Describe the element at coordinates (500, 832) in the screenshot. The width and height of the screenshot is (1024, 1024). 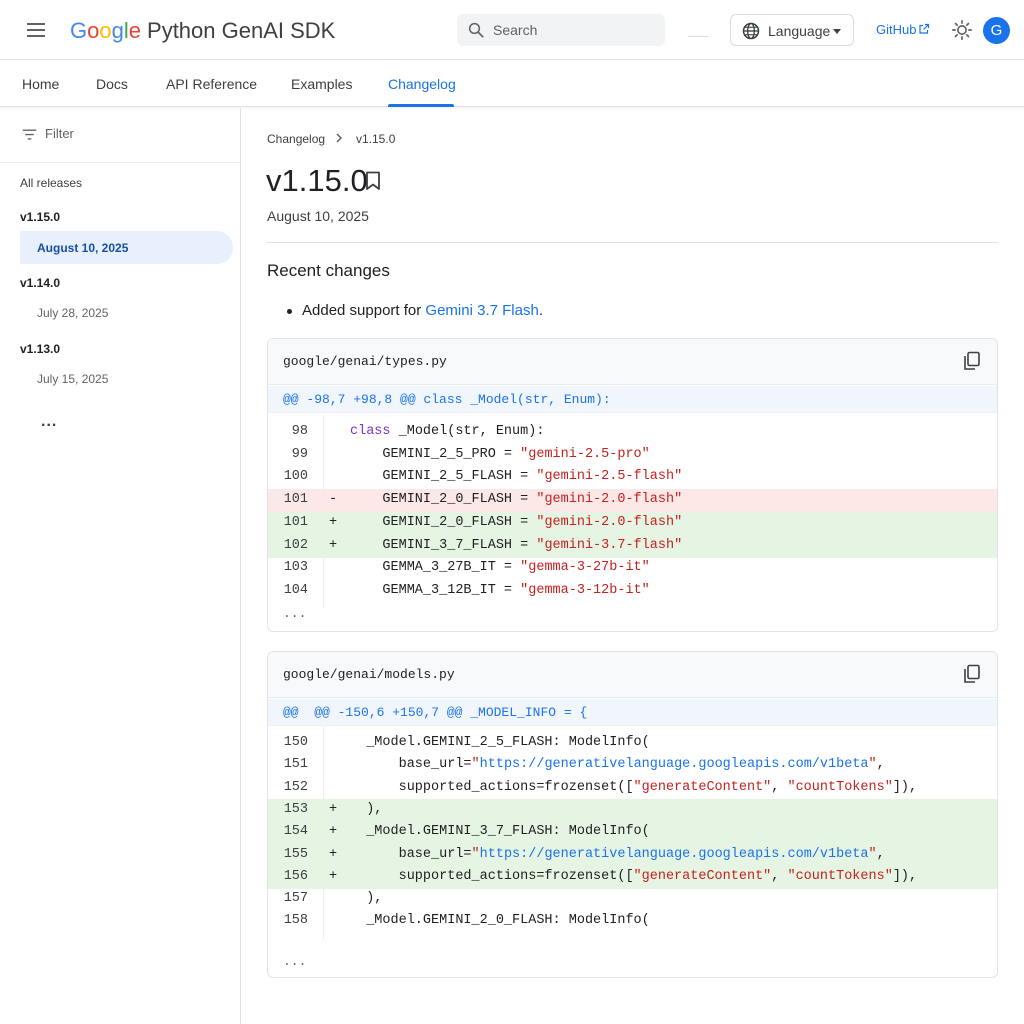
I see `code-text: _Model.GEMINI_3_7_FLASH: ModelInfo(` at that location.